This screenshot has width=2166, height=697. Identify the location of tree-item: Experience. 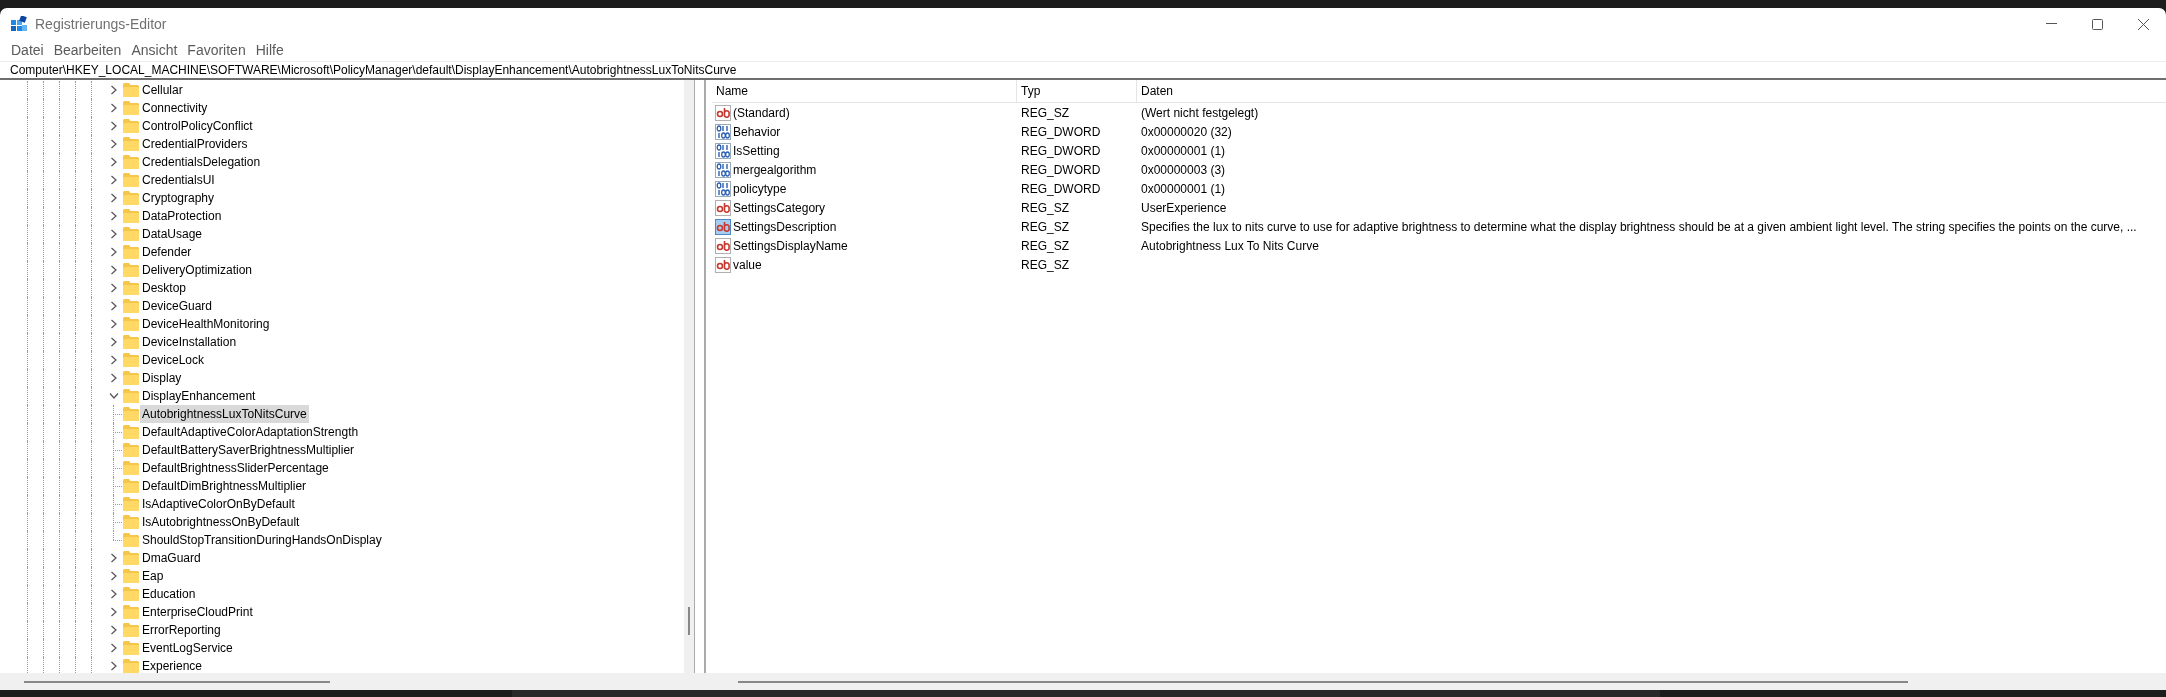
(172, 665).